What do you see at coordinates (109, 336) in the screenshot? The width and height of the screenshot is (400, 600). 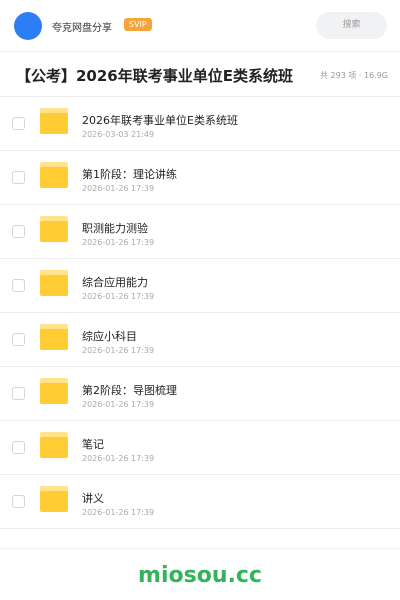 I see `file-name: 综应小科目` at bounding box center [109, 336].